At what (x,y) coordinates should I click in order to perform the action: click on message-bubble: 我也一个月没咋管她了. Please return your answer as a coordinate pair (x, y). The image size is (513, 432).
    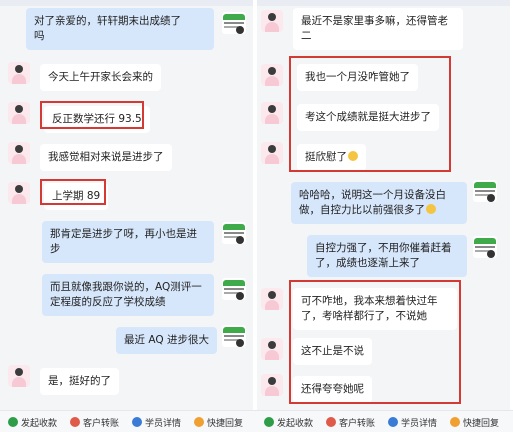
    Looking at the image, I should click on (357, 78).